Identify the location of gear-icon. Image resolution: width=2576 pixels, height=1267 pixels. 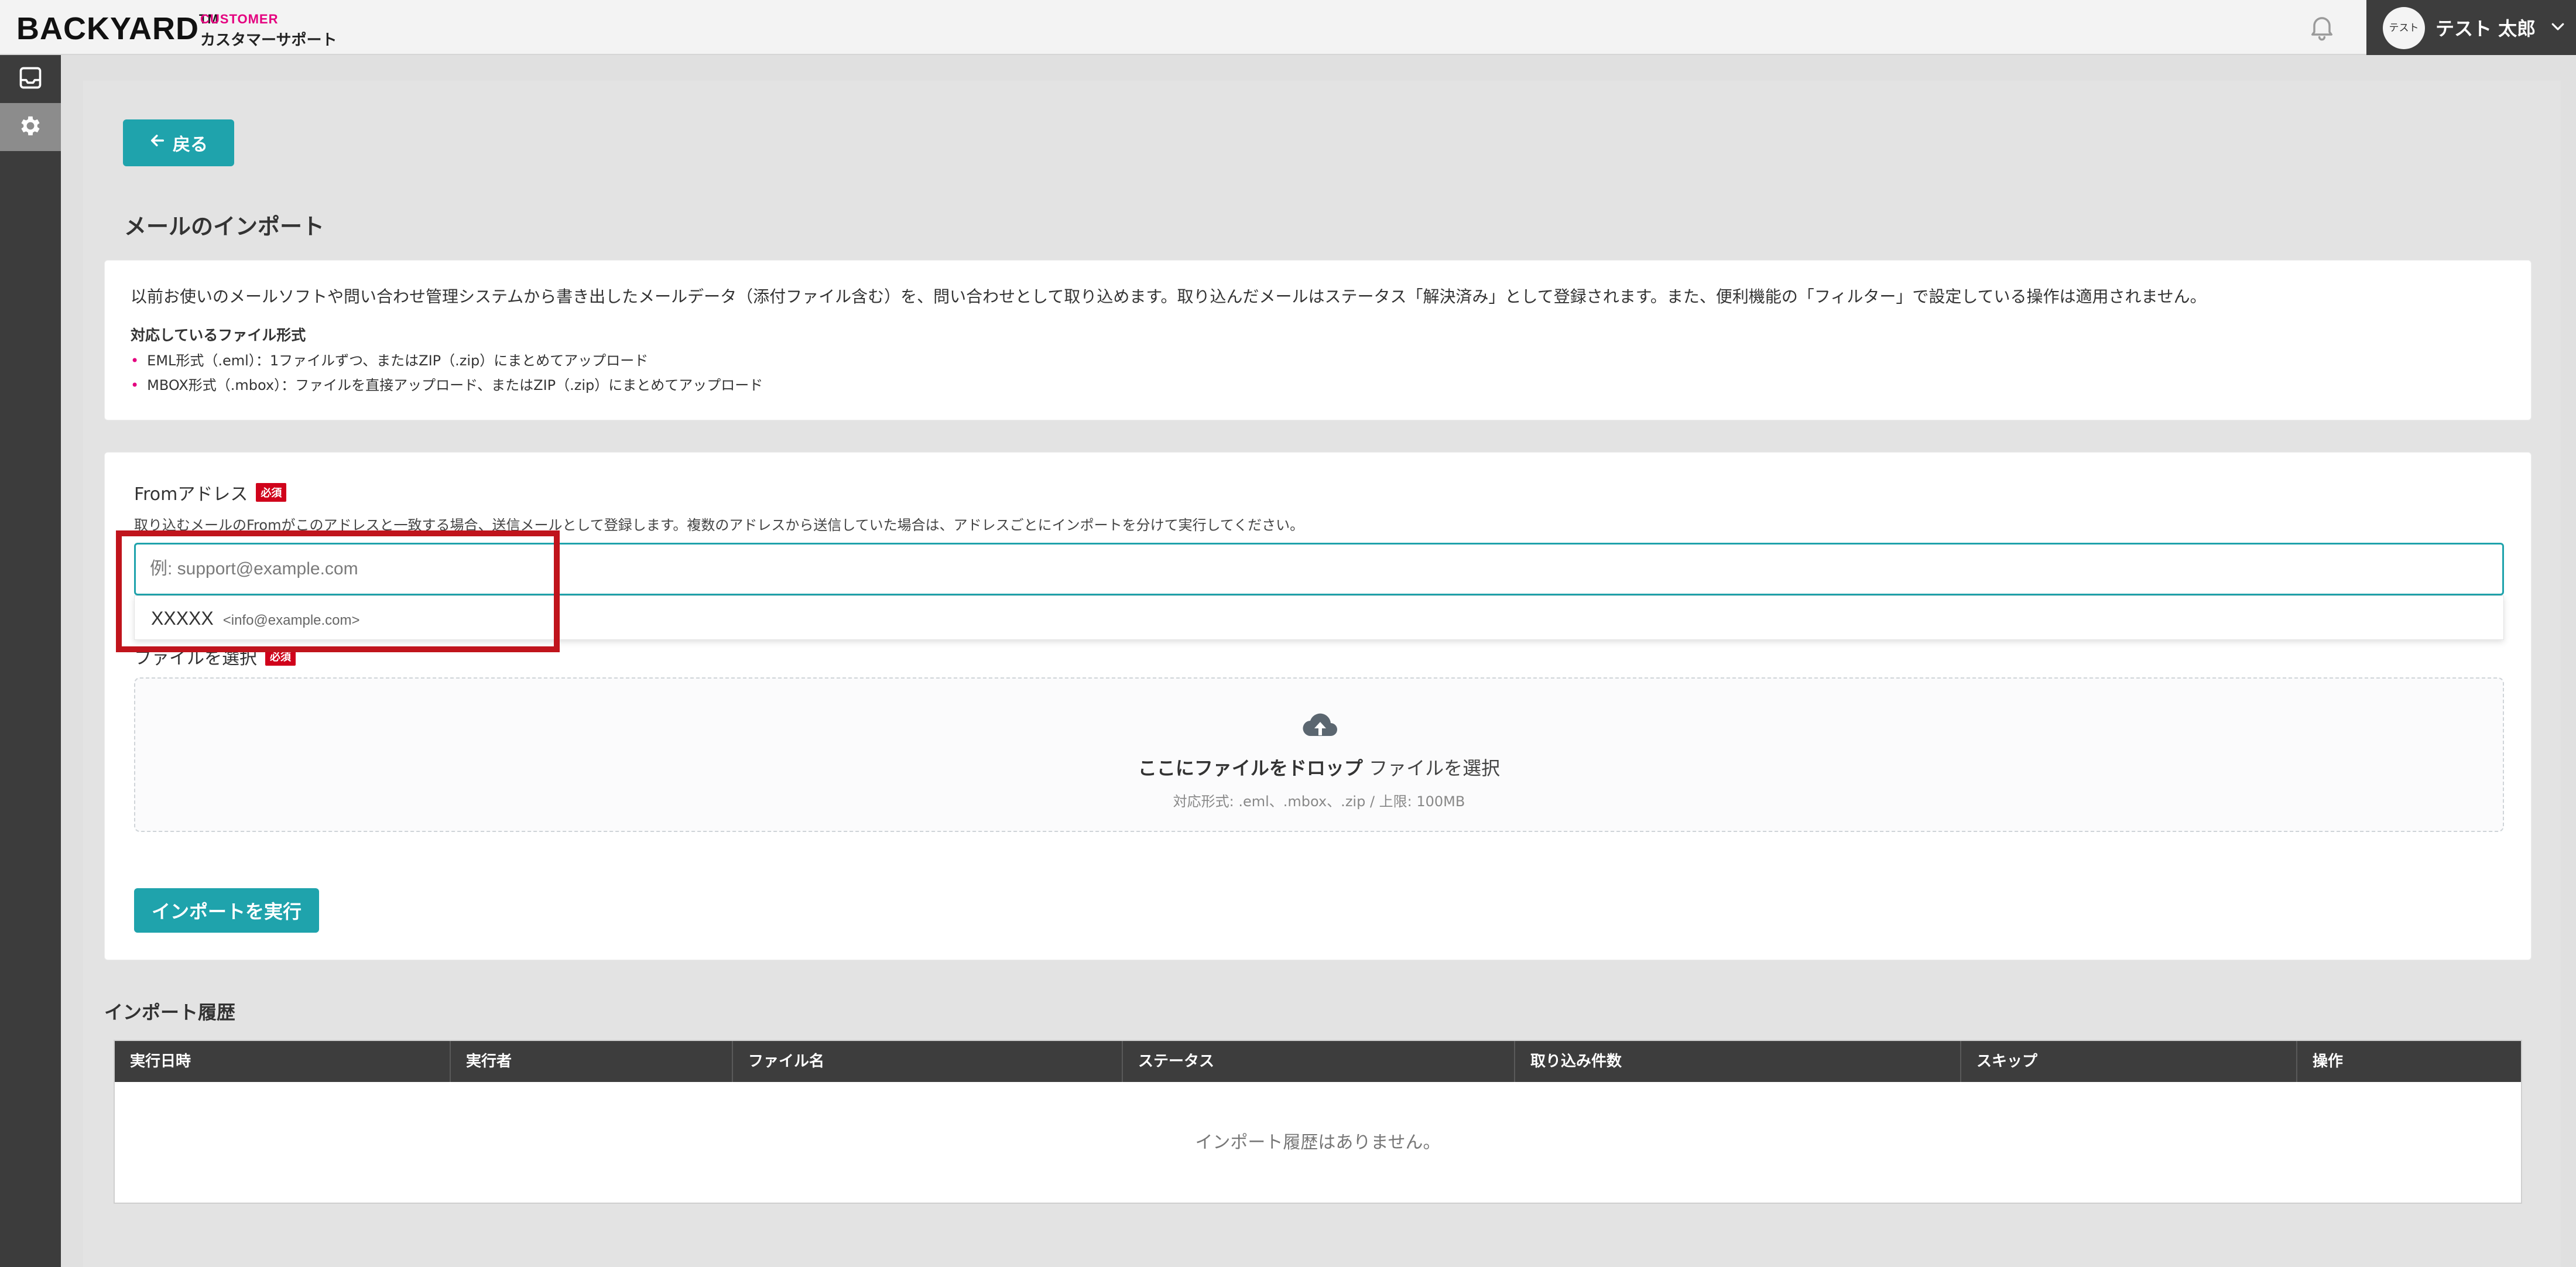
(30, 127).